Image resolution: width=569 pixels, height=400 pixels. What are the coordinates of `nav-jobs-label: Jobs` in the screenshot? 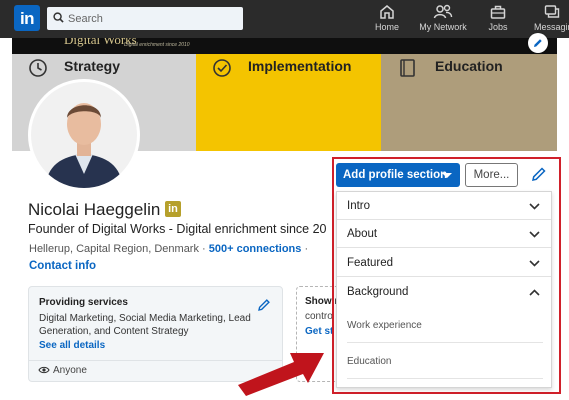 It's located at (498, 27).